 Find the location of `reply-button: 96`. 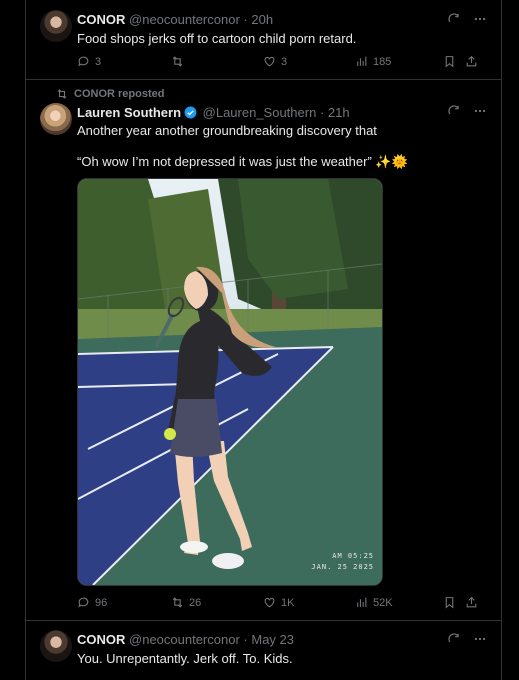

reply-button: 96 is located at coordinates (124, 602).